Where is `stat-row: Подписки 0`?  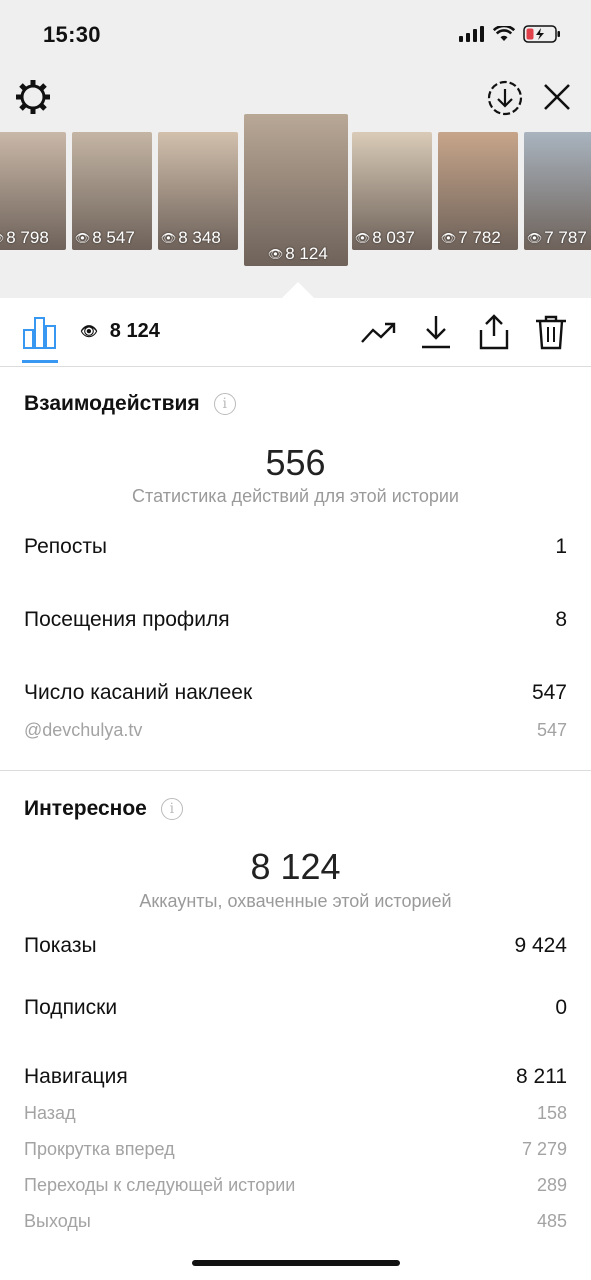 stat-row: Подписки 0 is located at coordinates (295, 1008).